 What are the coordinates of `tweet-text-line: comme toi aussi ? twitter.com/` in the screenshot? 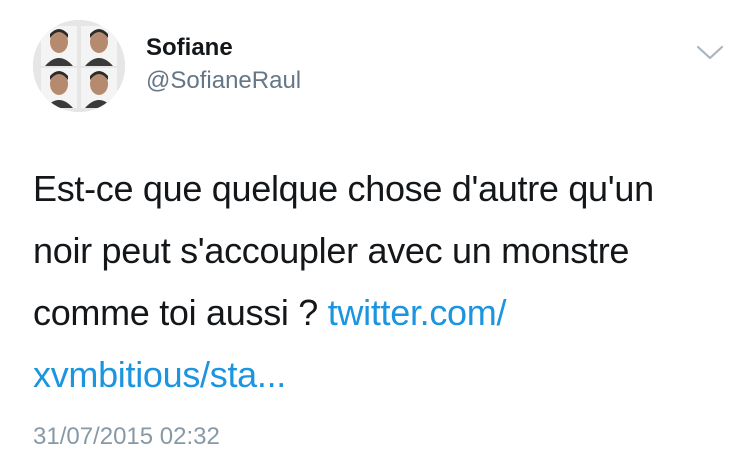 It's located at (383, 313).